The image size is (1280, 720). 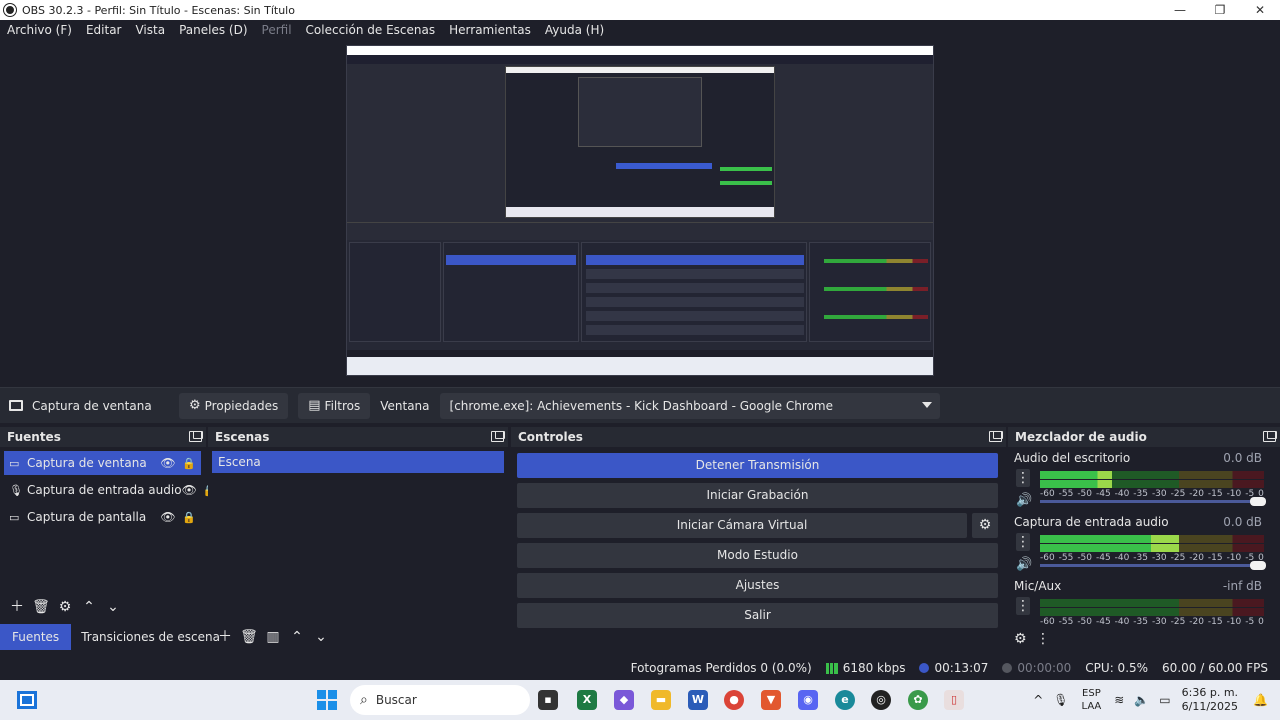 I want to click on properties-button: ⚙ Propiedades, so click(x=234, y=405).